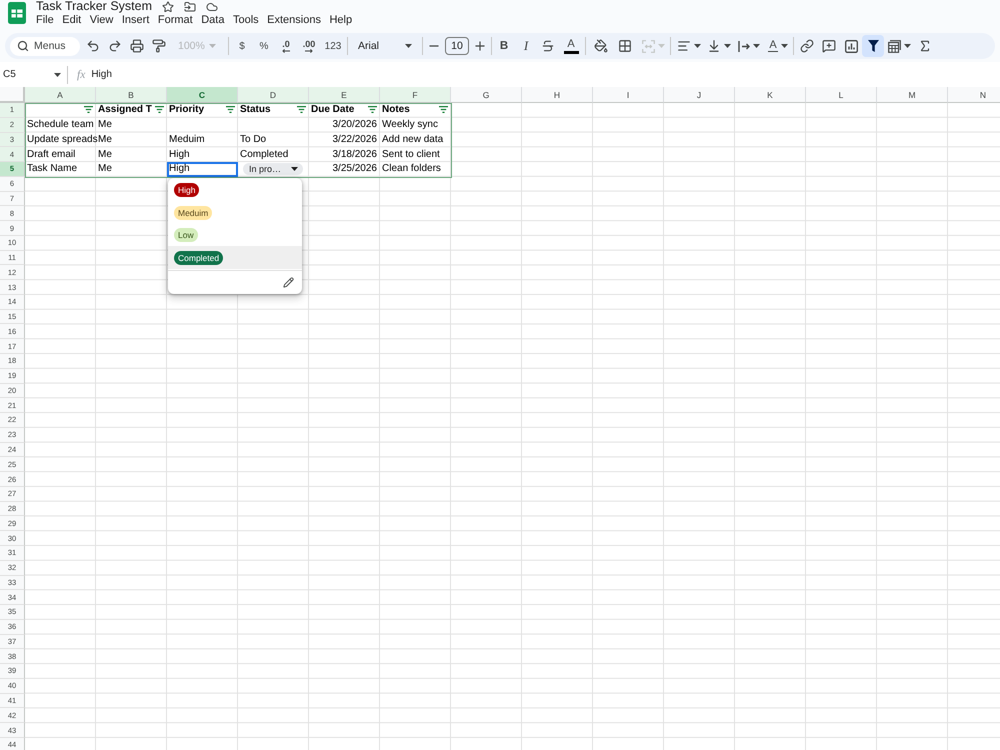 Image resolution: width=1000 pixels, height=750 pixels. Describe the element at coordinates (235, 257) in the screenshot. I see `dropdown-option: Completed` at that location.